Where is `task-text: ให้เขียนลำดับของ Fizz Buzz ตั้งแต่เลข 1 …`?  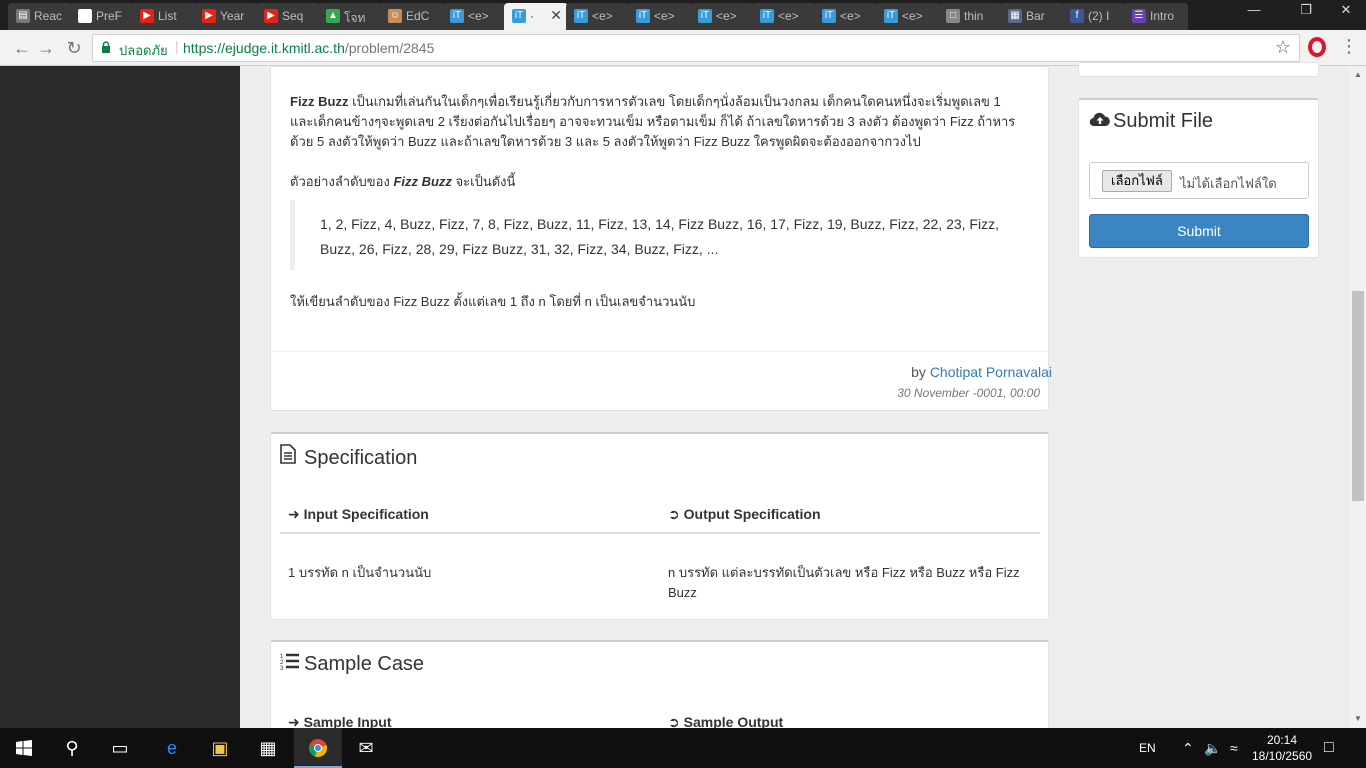 task-text: ให้เขียนลำดับของ Fizz Buzz ตั้งแต่เลข 1 … is located at coordinates (493, 301).